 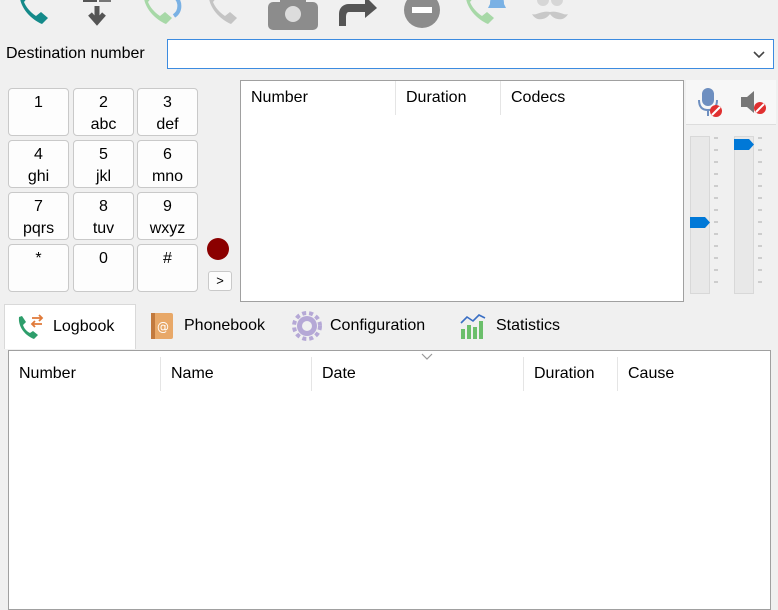 What do you see at coordinates (448, 98) in the screenshot?
I see `calls-col-duration: Duration` at bounding box center [448, 98].